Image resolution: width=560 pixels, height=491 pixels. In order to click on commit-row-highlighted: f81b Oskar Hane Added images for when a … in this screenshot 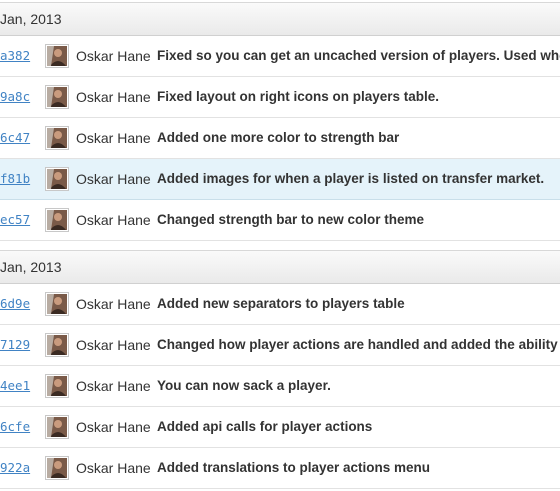, I will do `click(280, 179)`.